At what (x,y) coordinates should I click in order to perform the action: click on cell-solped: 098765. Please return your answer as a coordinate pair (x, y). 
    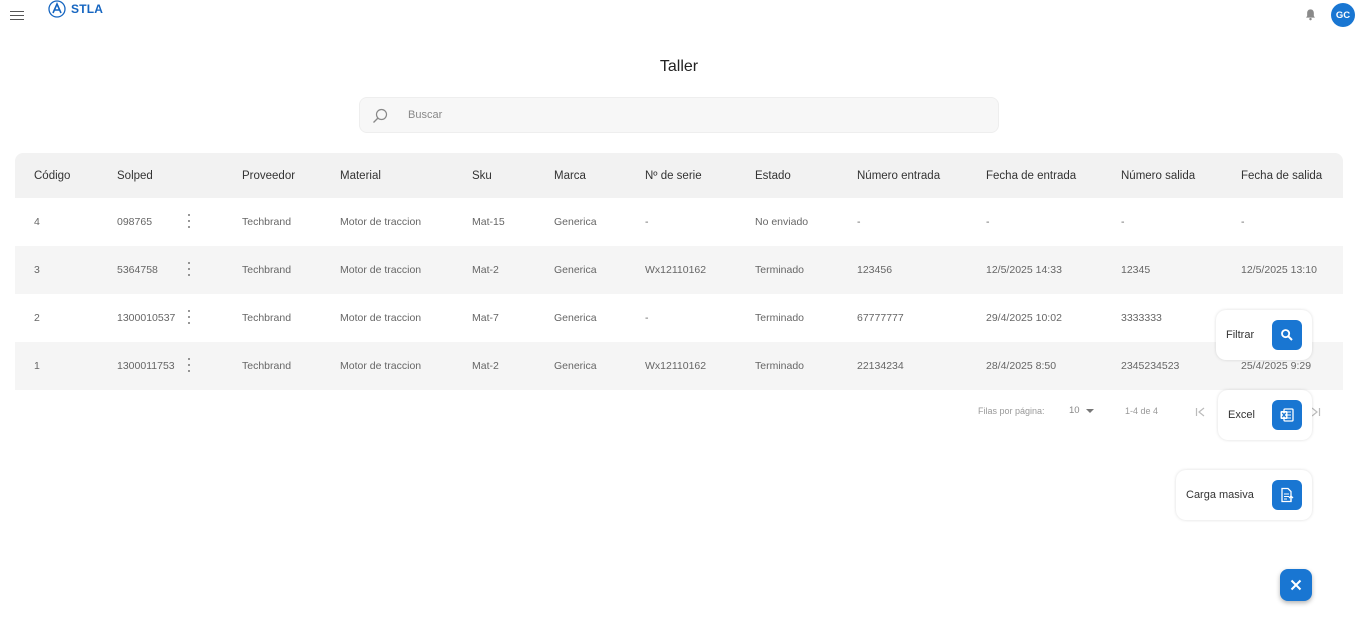
    Looking at the image, I should click on (135, 222).